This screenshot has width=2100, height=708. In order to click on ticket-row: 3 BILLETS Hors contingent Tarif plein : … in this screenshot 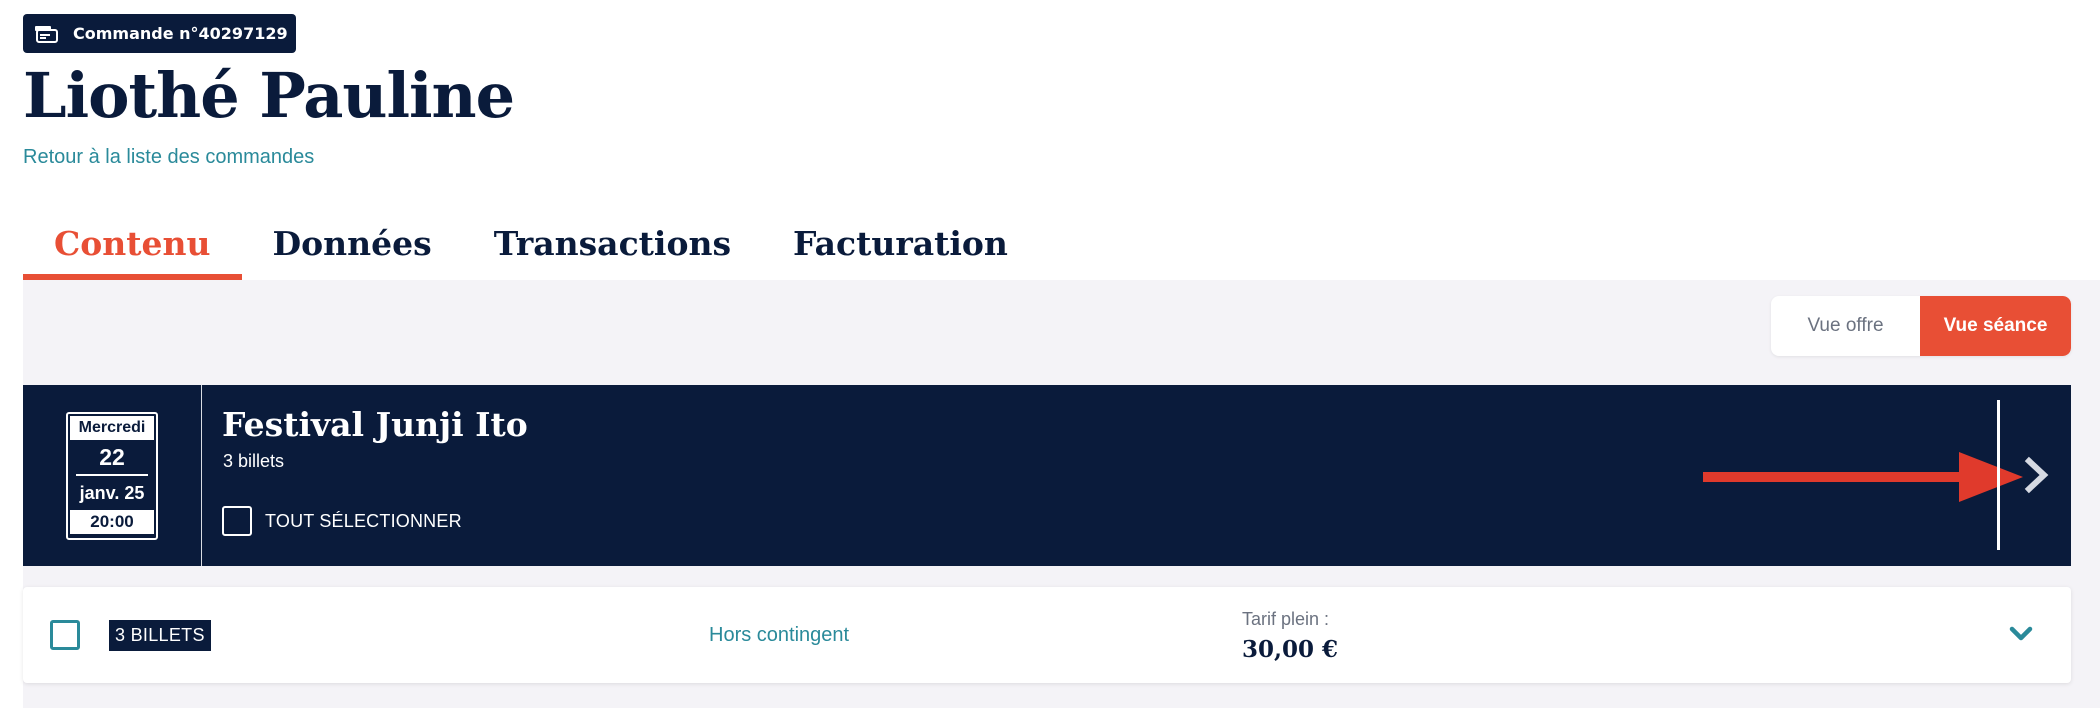, I will do `click(1047, 635)`.